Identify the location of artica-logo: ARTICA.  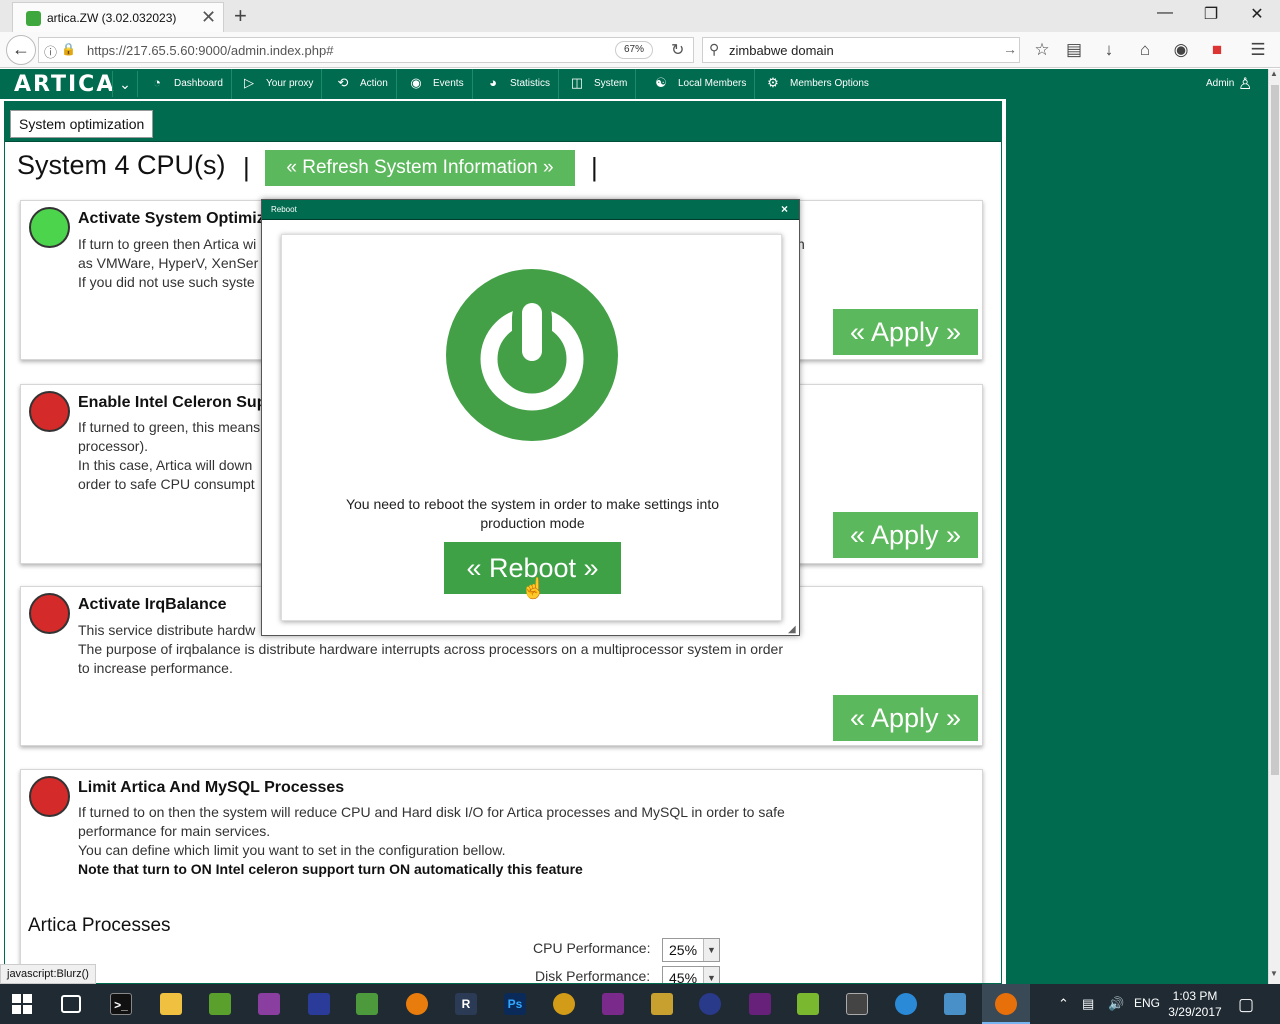
(64, 84).